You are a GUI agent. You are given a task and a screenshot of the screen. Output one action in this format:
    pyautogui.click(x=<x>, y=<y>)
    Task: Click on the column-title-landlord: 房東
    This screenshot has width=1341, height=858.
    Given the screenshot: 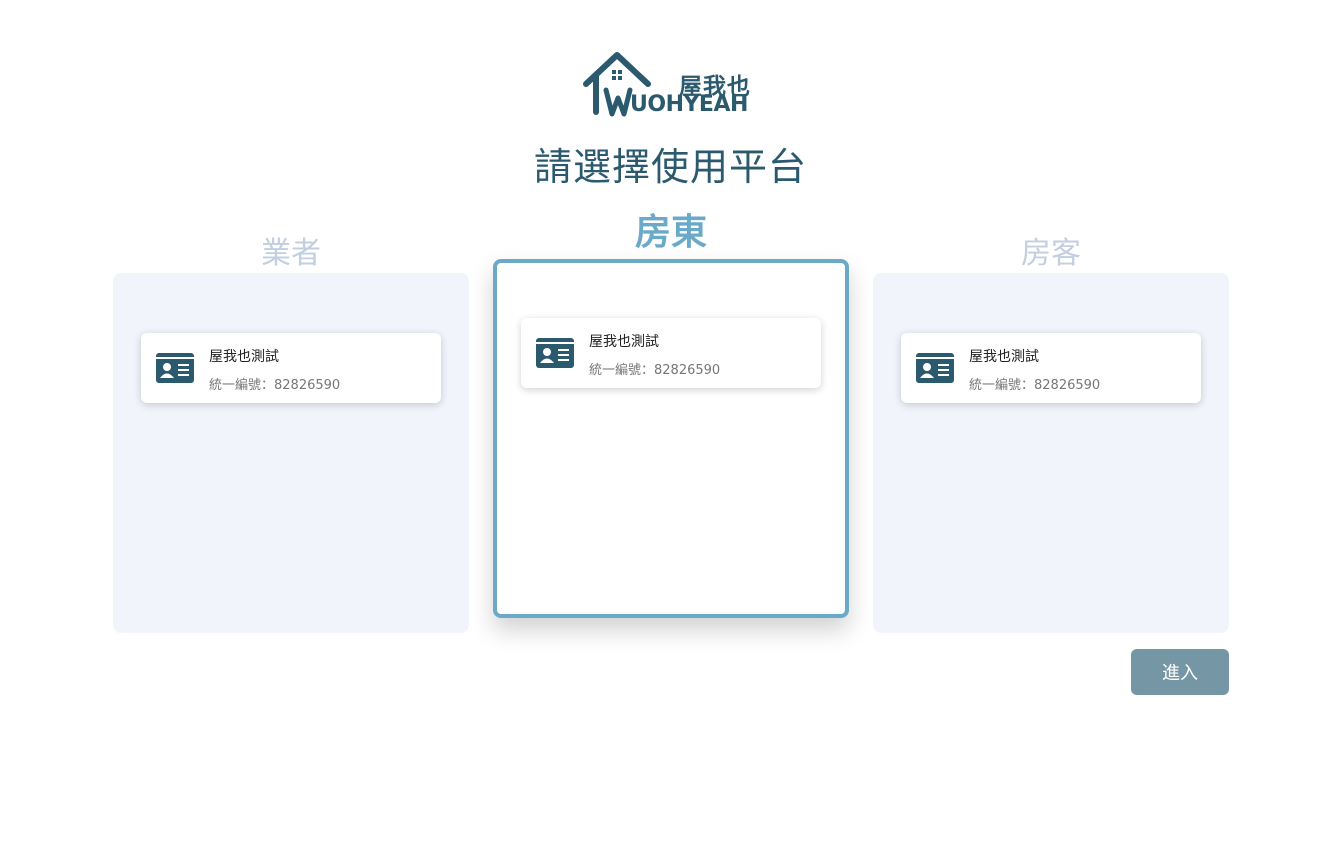 What is the action you would take?
    pyautogui.click(x=671, y=229)
    